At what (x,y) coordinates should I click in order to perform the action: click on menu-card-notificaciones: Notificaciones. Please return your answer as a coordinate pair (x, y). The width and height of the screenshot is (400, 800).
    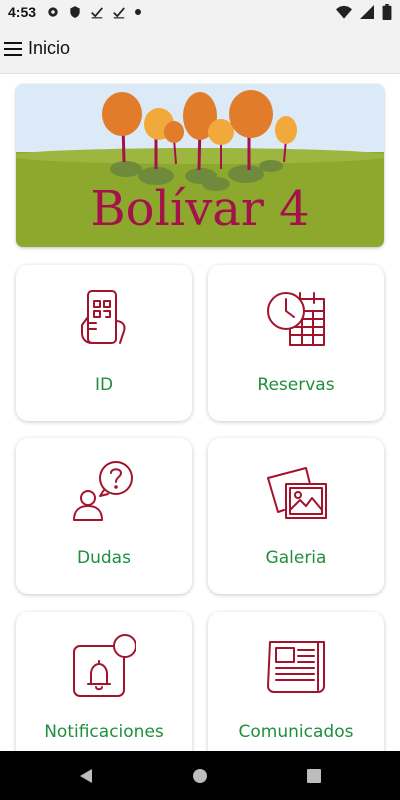
    Looking at the image, I should click on (104, 681).